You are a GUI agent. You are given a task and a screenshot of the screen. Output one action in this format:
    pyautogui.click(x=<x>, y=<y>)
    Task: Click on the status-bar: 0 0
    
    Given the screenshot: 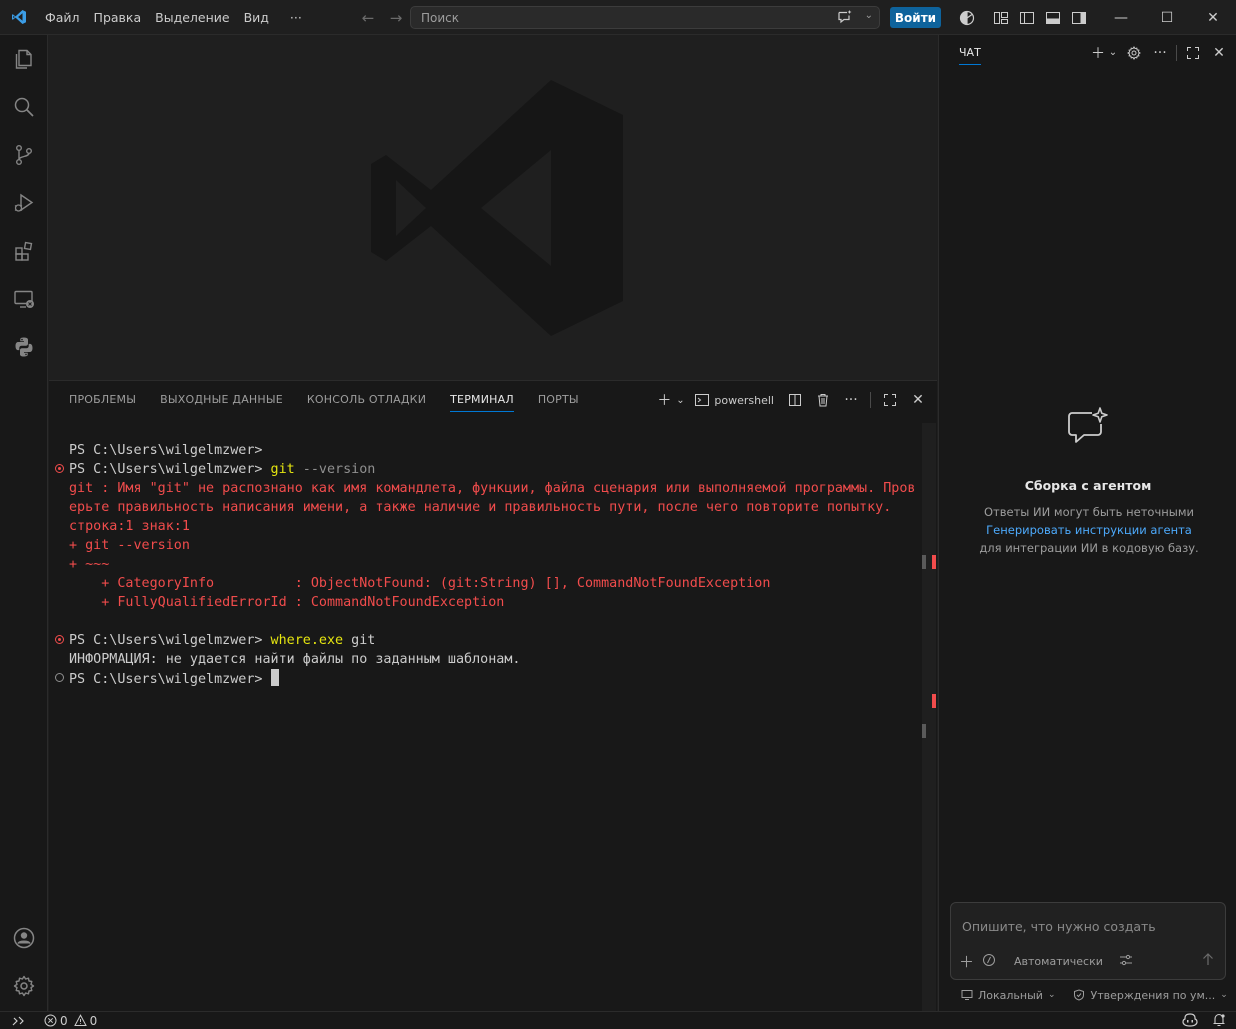 What is the action you would take?
    pyautogui.click(x=618, y=1020)
    